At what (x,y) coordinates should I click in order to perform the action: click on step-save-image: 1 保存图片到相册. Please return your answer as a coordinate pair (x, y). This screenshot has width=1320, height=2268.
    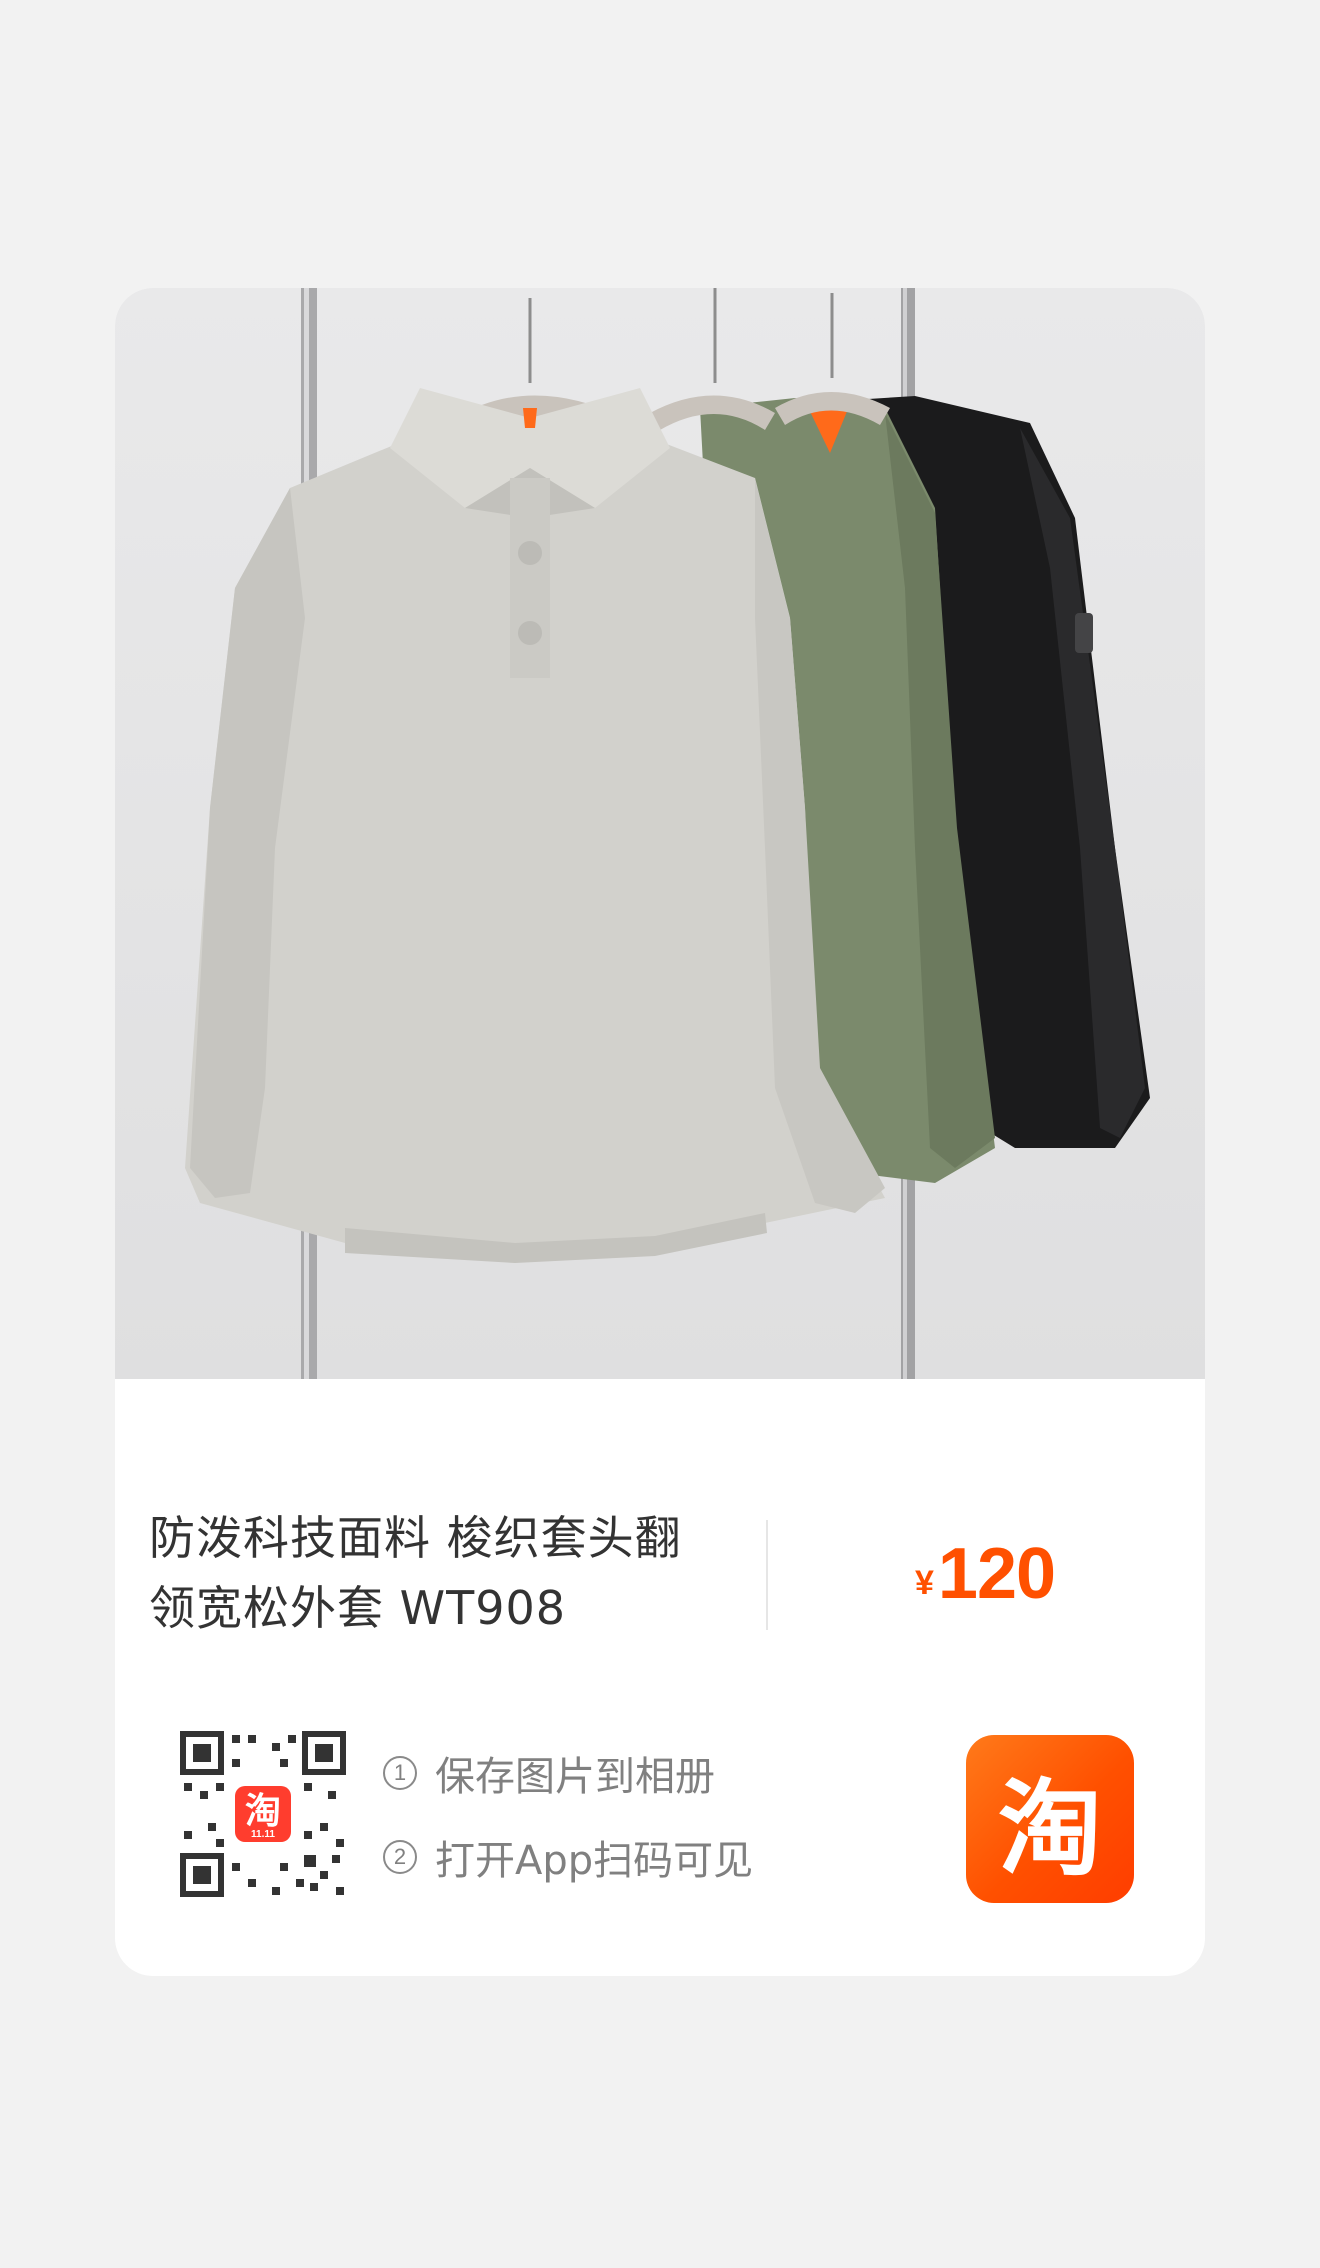
    Looking at the image, I should click on (568, 1773).